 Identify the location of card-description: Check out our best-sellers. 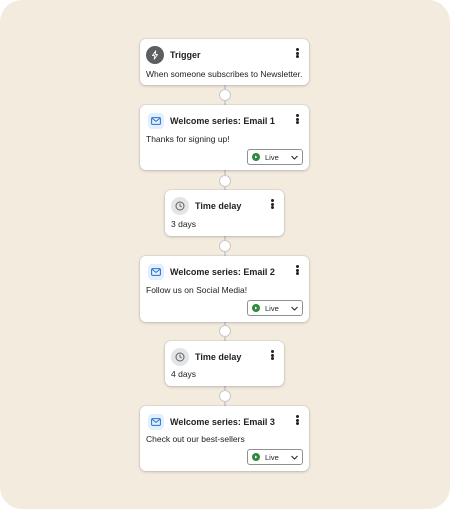
(195, 439).